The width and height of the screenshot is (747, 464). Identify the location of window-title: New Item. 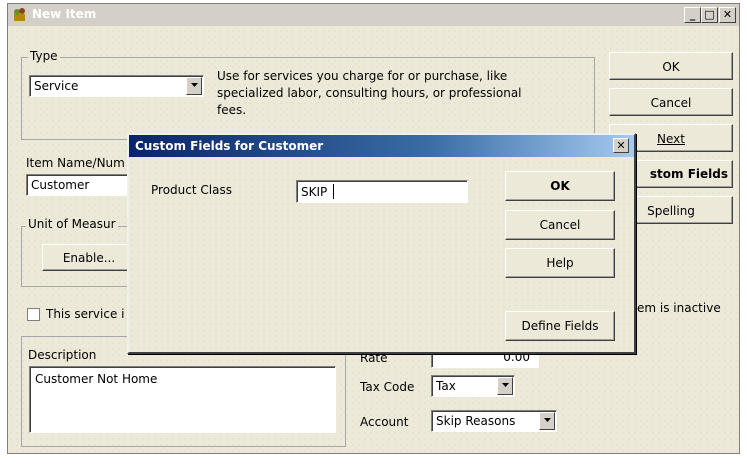
(64, 14).